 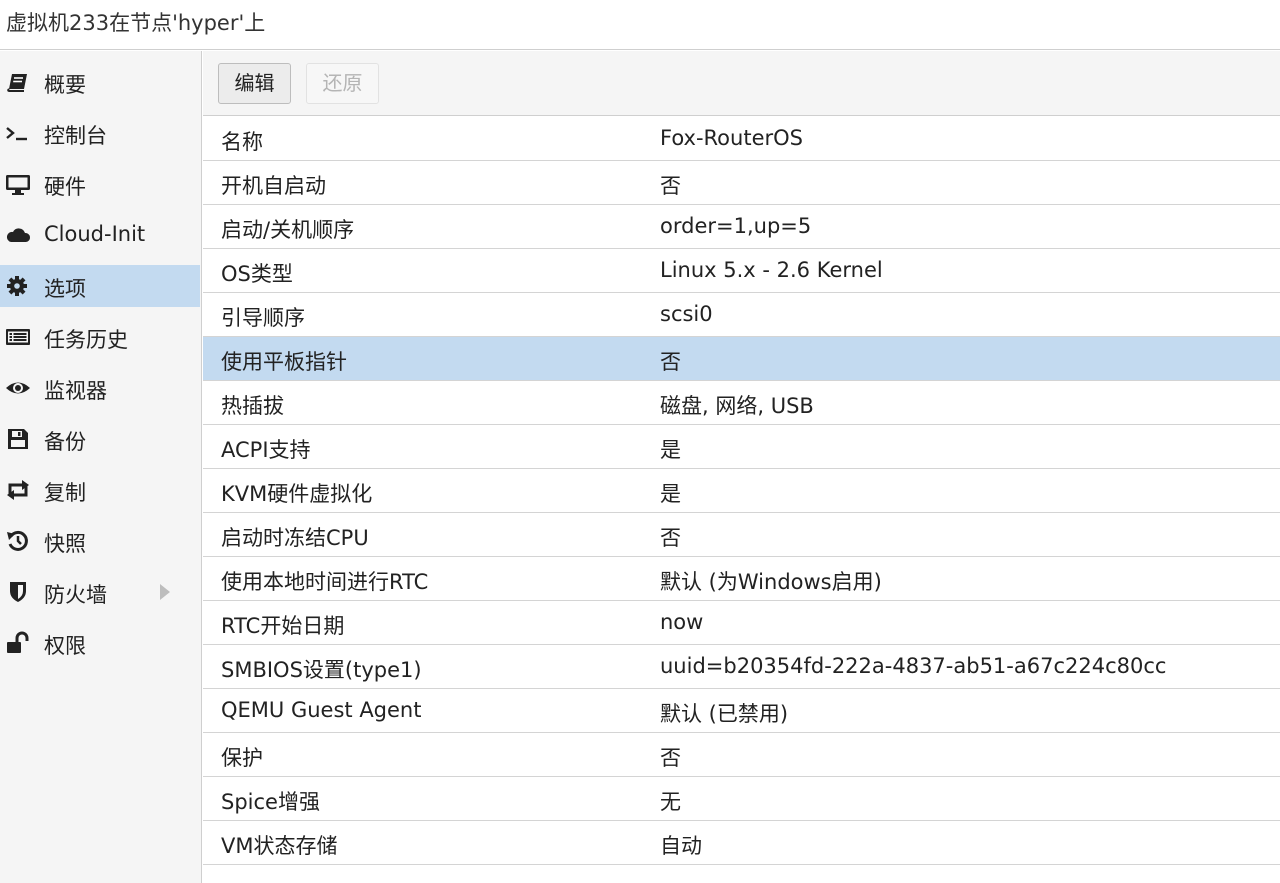 What do you see at coordinates (284, 362) in the screenshot?
I see `option-key: 使用平板指针` at bounding box center [284, 362].